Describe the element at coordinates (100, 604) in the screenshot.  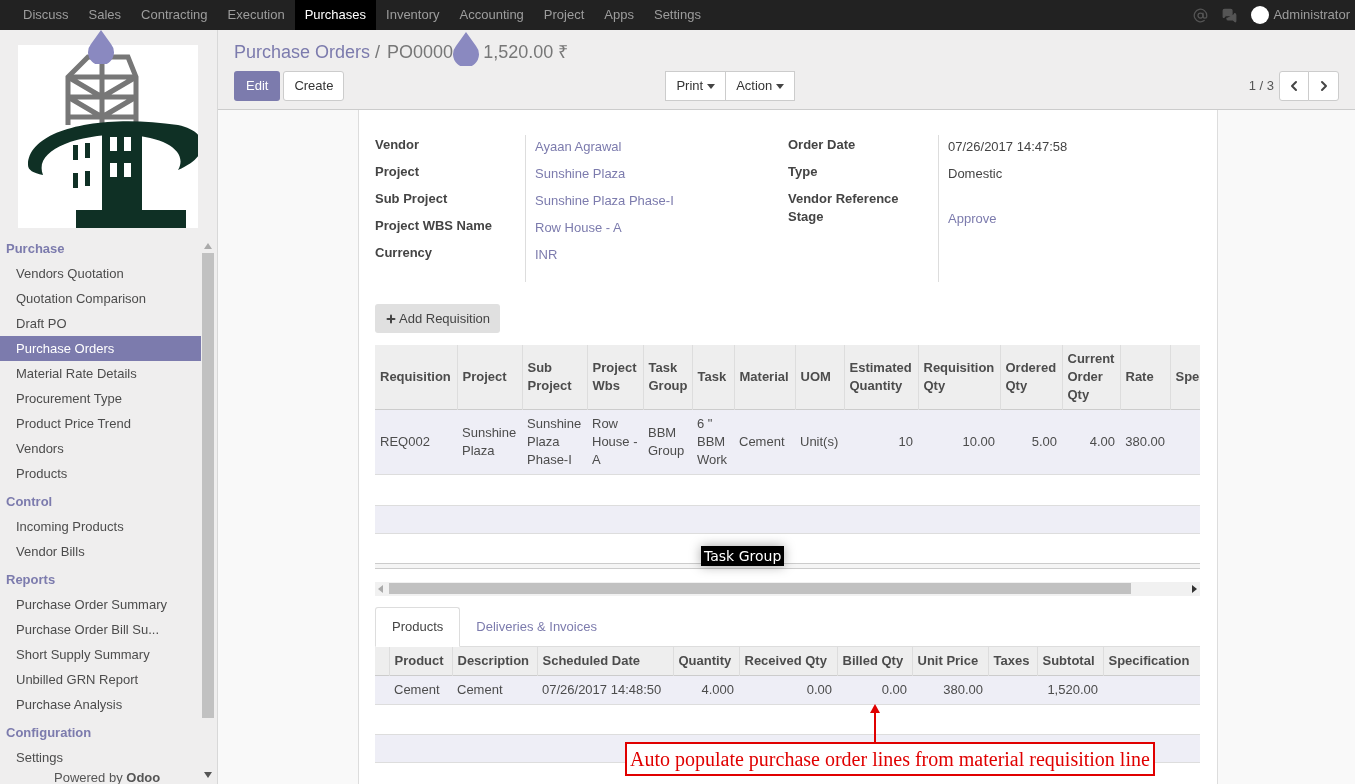
I see `sidebar-item: Purchase Order Summary` at that location.